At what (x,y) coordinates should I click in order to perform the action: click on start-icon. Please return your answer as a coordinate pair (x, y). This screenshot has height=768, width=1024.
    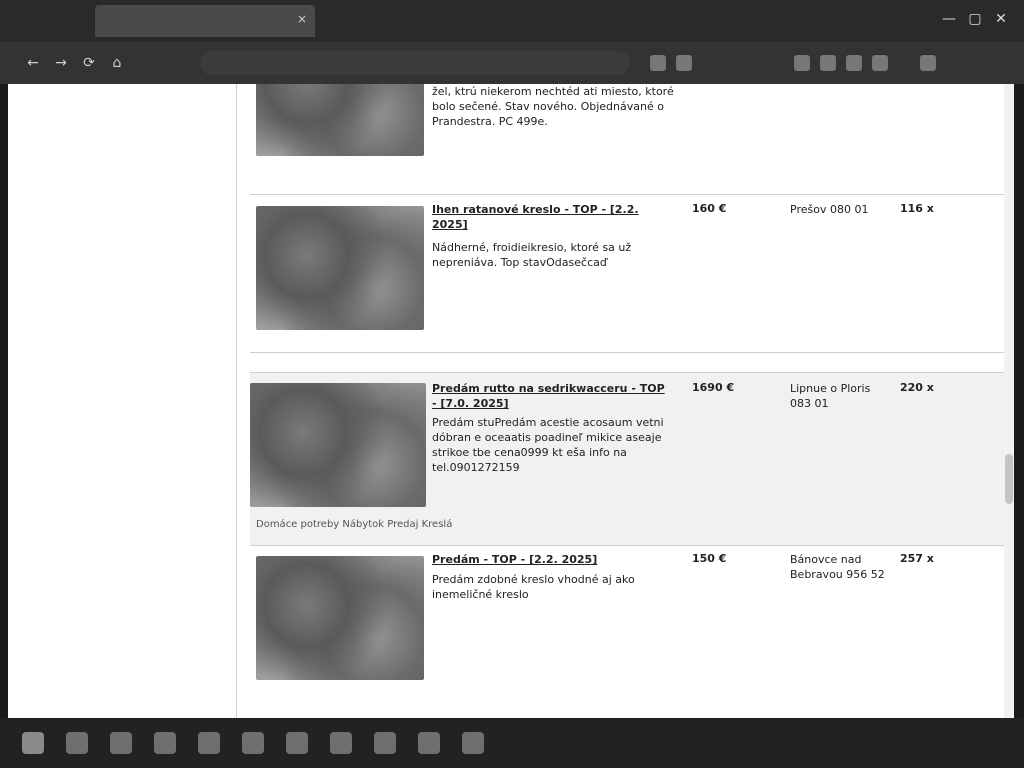
    Looking at the image, I should click on (33, 743).